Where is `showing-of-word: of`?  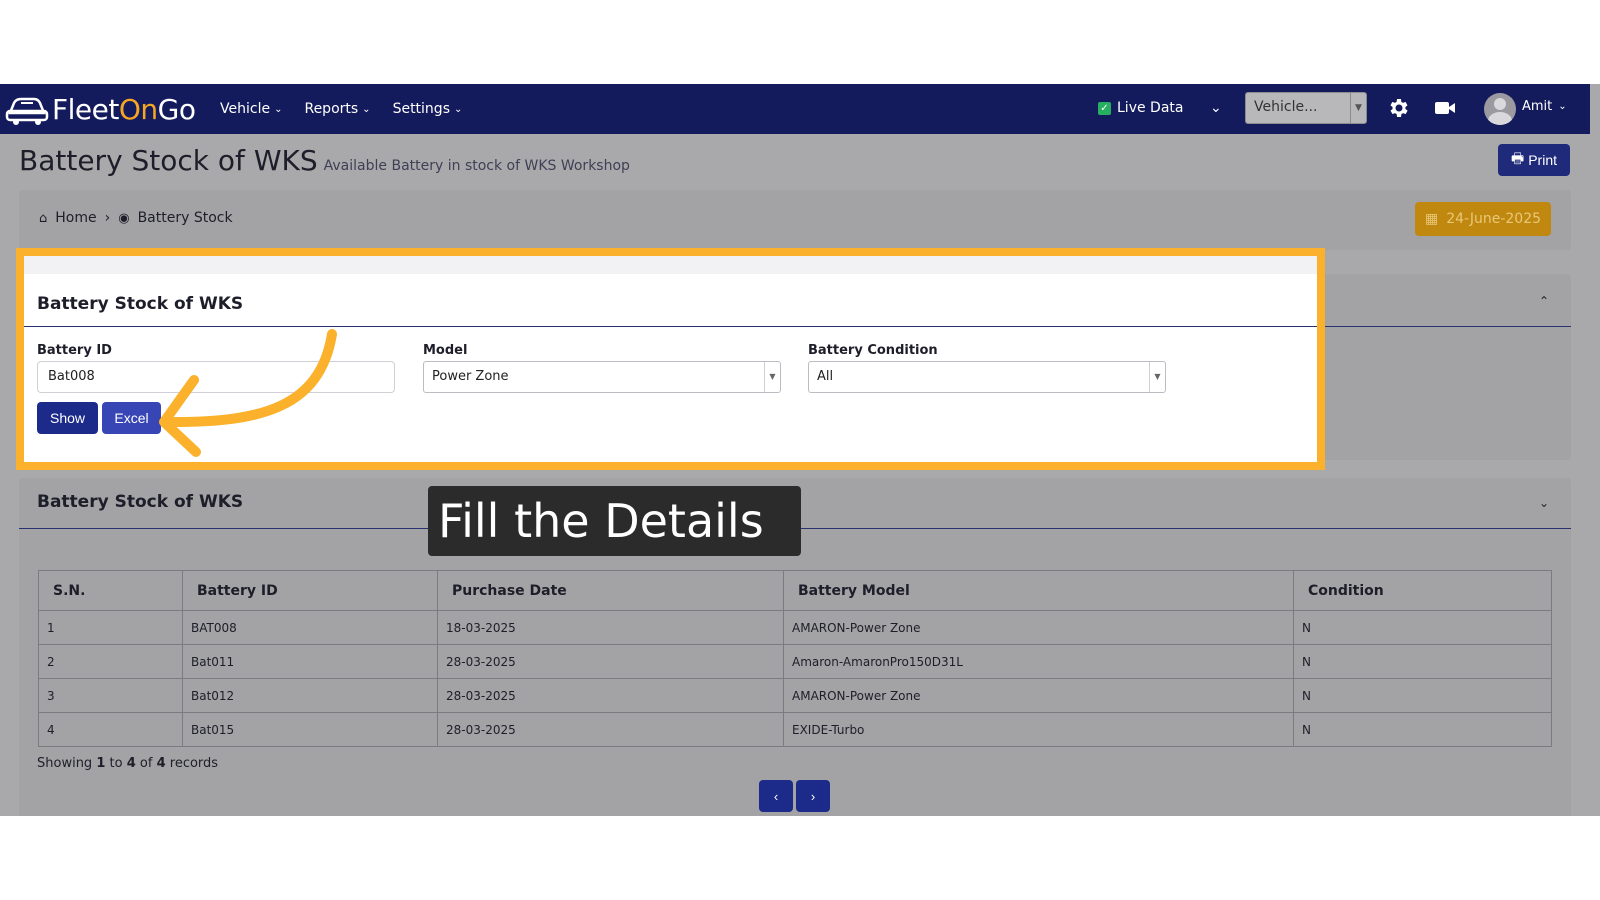
showing-of-word: of is located at coordinates (146, 763).